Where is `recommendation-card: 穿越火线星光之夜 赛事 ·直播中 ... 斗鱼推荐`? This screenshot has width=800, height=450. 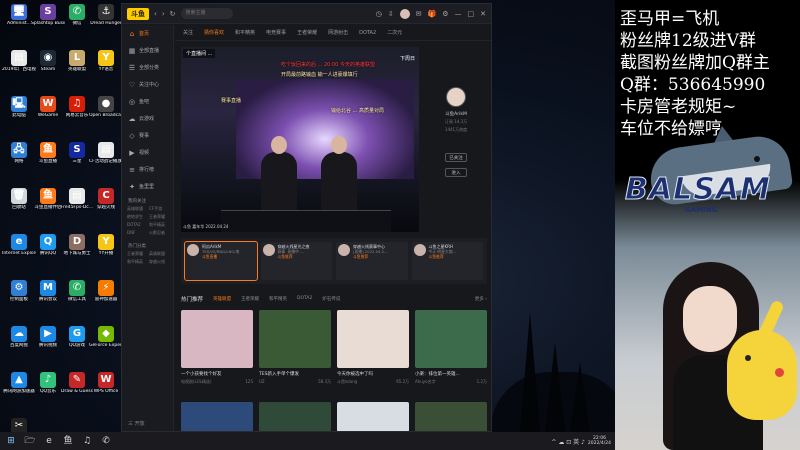 recommendation-card: 穿越火线星光之夜 赛事 ·直播中 ... 斗鱼推荐 is located at coordinates (296, 261).